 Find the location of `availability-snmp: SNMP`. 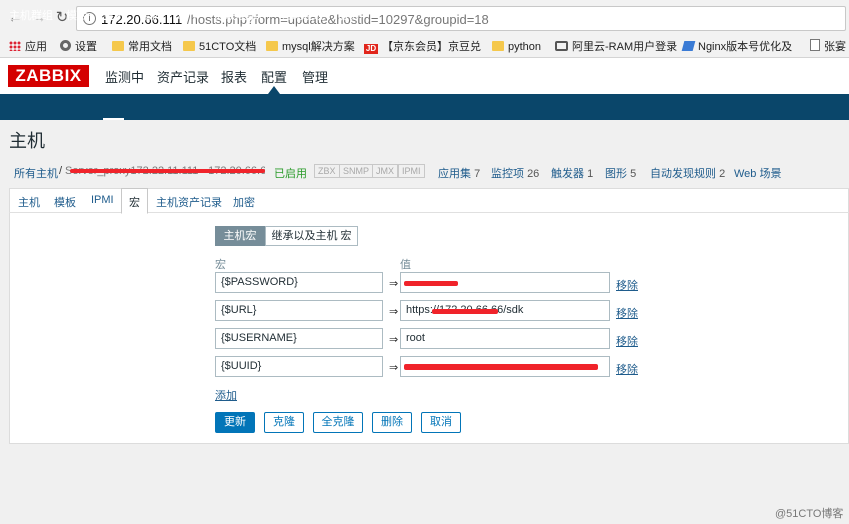

availability-snmp: SNMP is located at coordinates (356, 171).